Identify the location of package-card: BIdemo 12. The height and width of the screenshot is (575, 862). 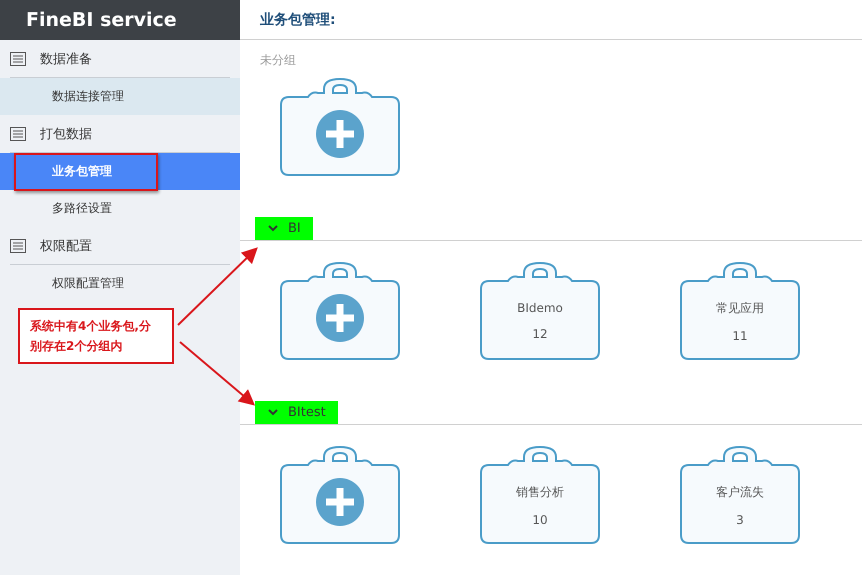
(540, 311).